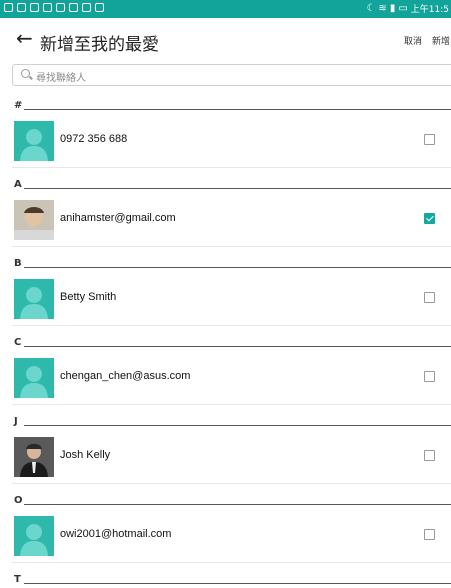 This screenshot has height=588, width=451. What do you see at coordinates (18, 105) in the screenshot?
I see `section-letter: #` at bounding box center [18, 105].